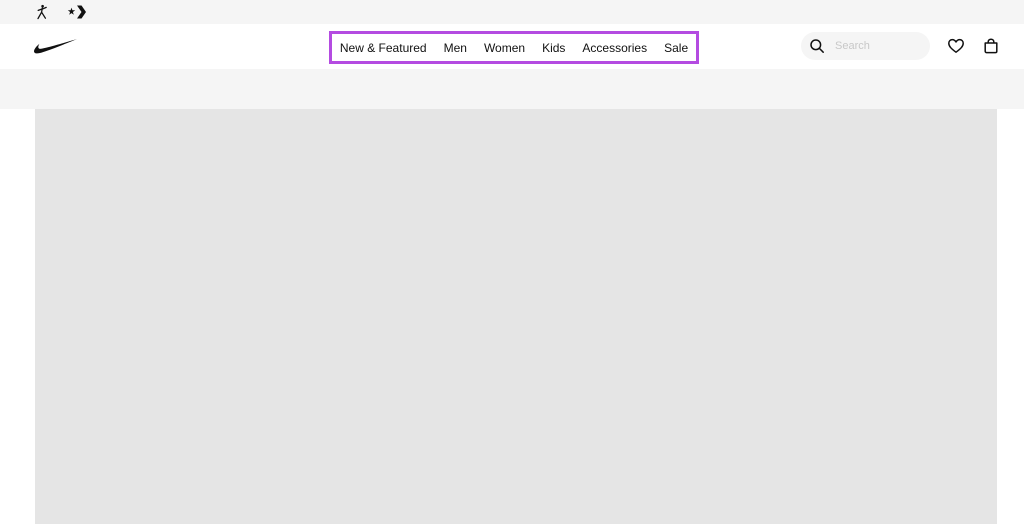 Image resolution: width=1024 pixels, height=524 pixels. Describe the element at coordinates (512, 89) in the screenshot. I see `promo-banner-strip` at that location.